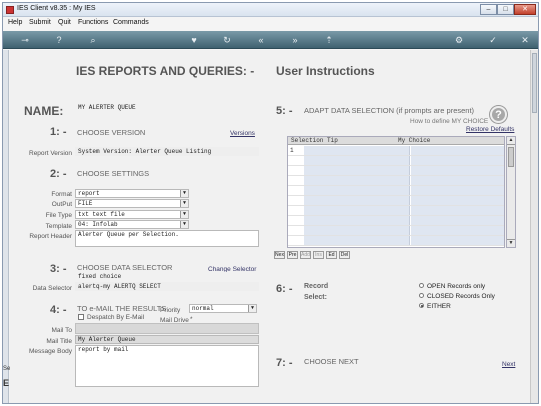 Image resolution: width=541 pixels, height=406 pixels. I want to click on open-records-radio, so click(421, 285).